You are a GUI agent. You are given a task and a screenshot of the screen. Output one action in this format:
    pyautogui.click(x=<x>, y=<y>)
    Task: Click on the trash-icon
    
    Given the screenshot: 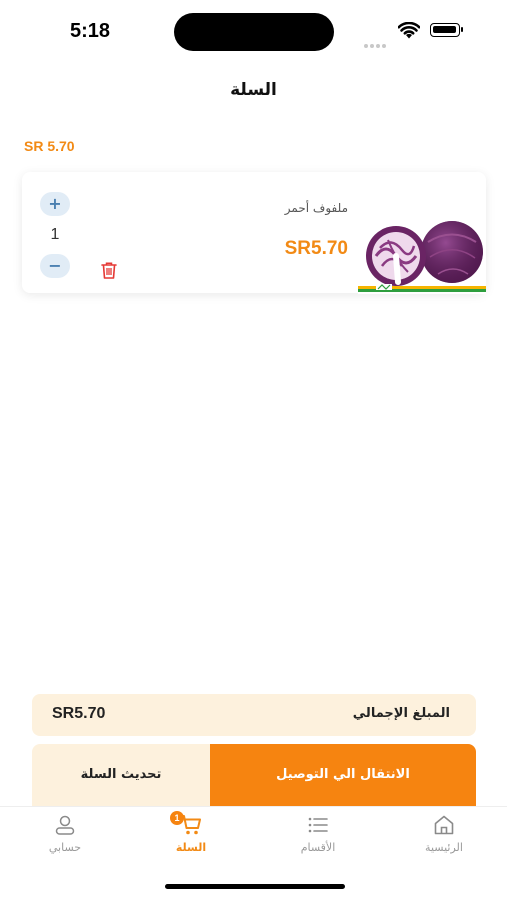 What is the action you would take?
    pyautogui.click(x=109, y=270)
    